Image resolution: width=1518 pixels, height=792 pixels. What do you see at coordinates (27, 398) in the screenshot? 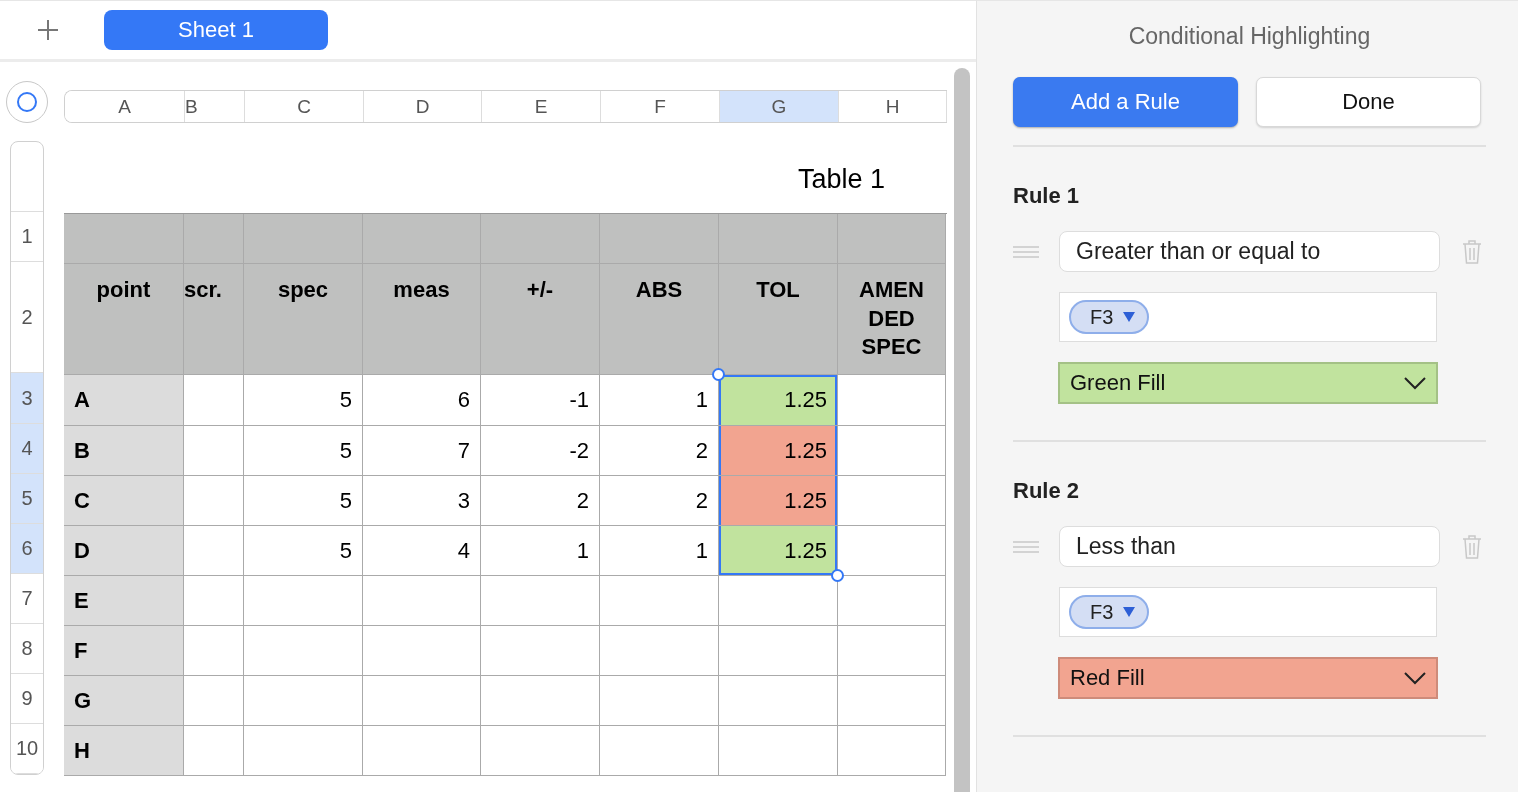
I see `row-header: 3` at bounding box center [27, 398].